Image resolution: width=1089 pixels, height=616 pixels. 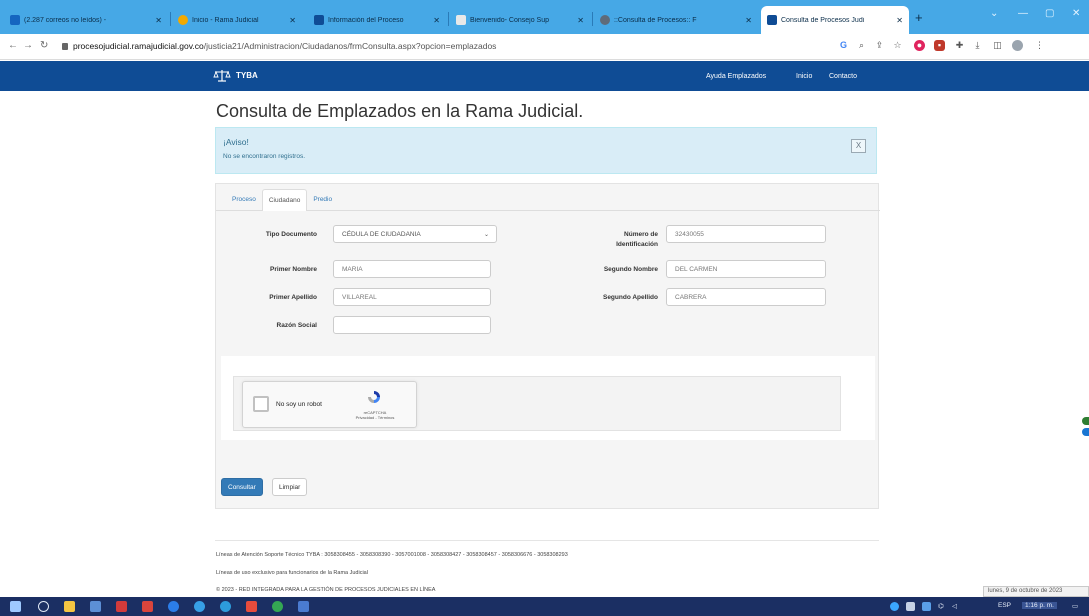 What do you see at coordinates (43, 606) in the screenshot?
I see `search-icon` at bounding box center [43, 606].